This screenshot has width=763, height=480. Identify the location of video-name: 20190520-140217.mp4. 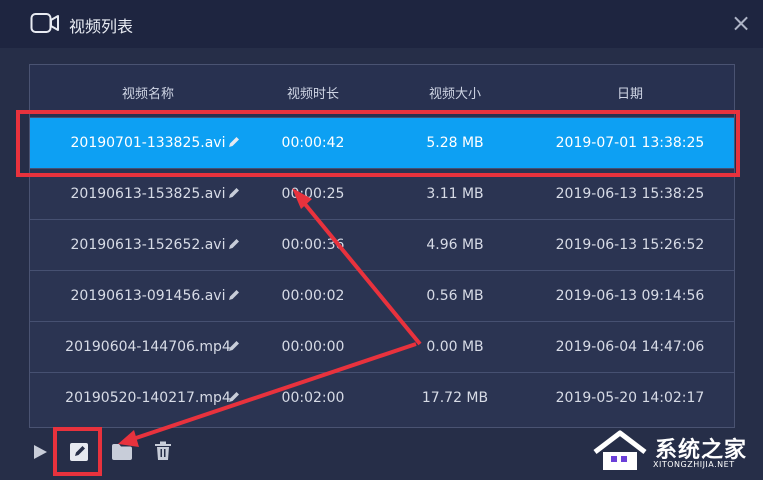
(148, 398).